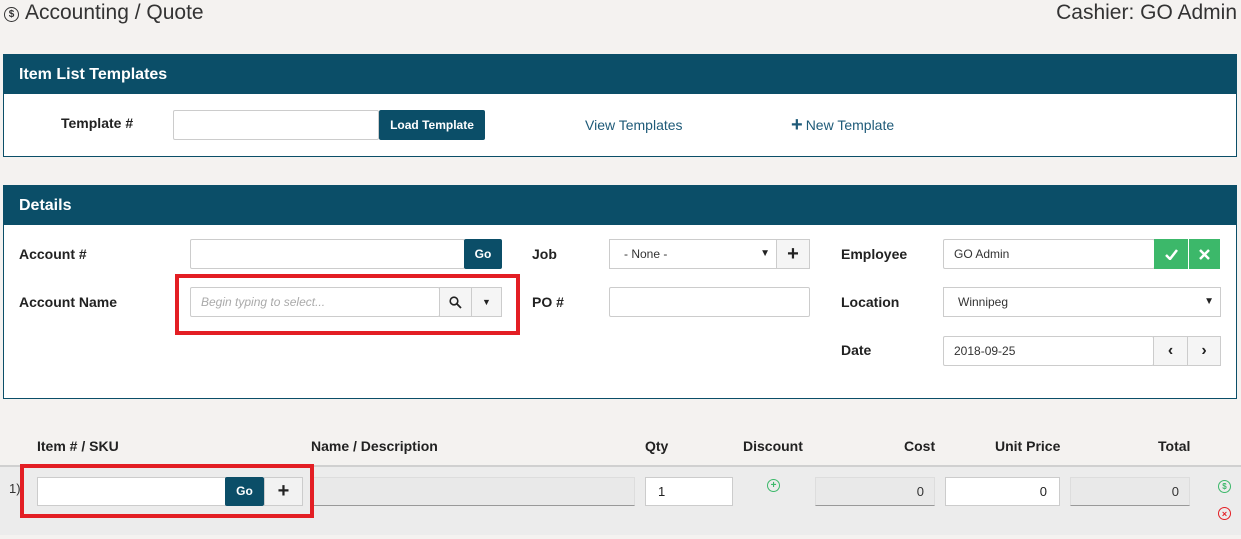 This screenshot has height=539, width=1241. I want to click on template-label: Template #, so click(97, 123).